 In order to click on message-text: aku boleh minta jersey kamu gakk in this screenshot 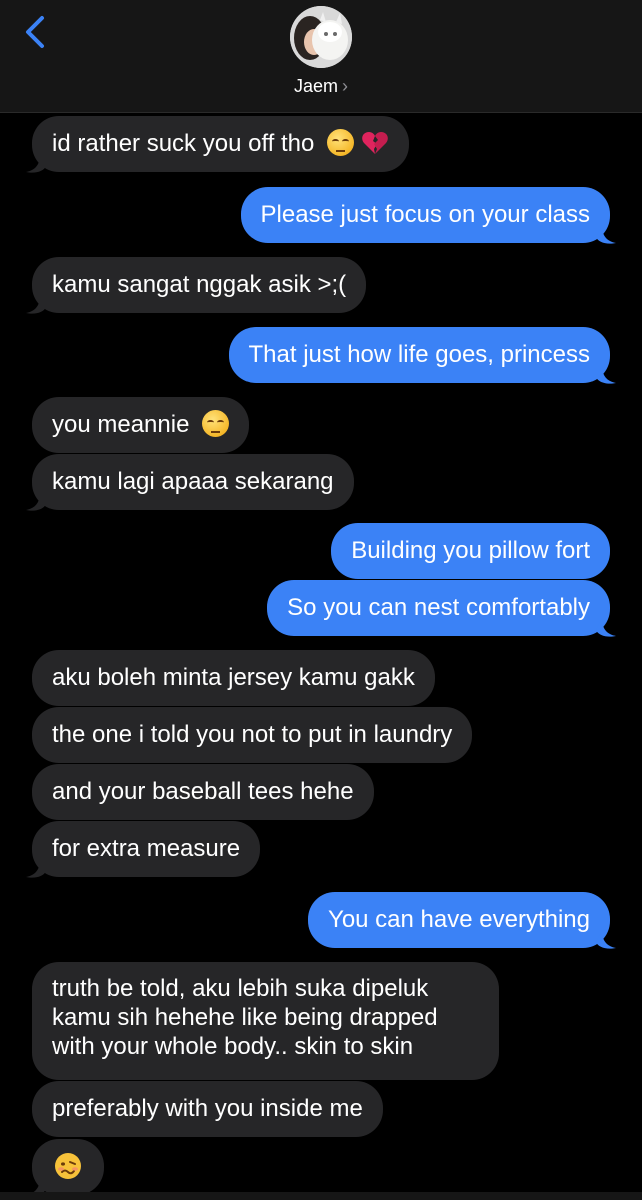, I will do `click(233, 677)`.